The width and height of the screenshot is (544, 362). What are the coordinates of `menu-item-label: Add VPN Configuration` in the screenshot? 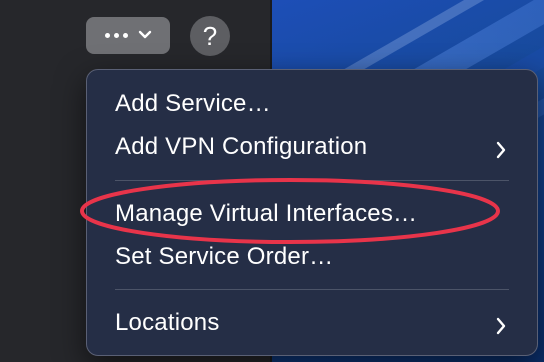 It's located at (241, 146).